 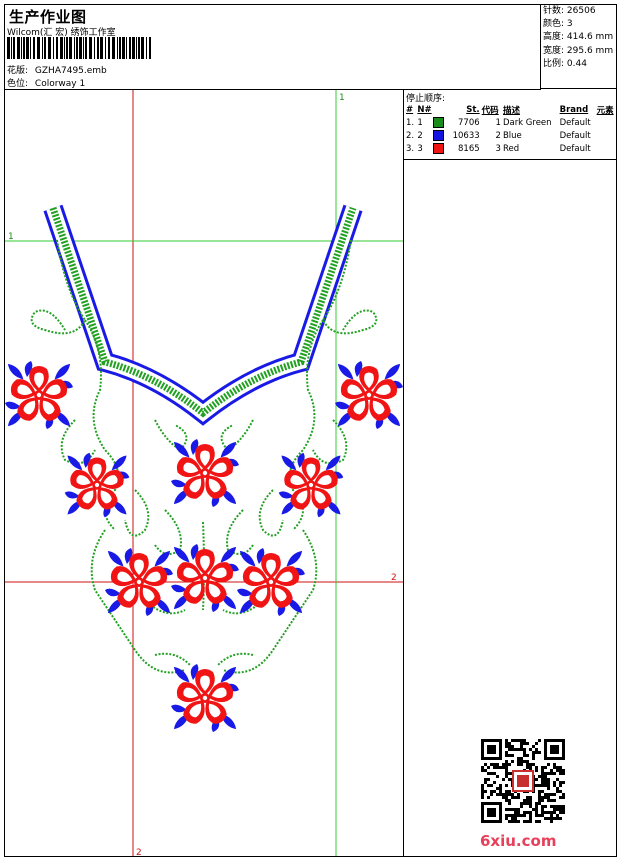 What do you see at coordinates (60, 84) in the screenshot?
I see `colorway-value: Colorway 1` at bounding box center [60, 84].